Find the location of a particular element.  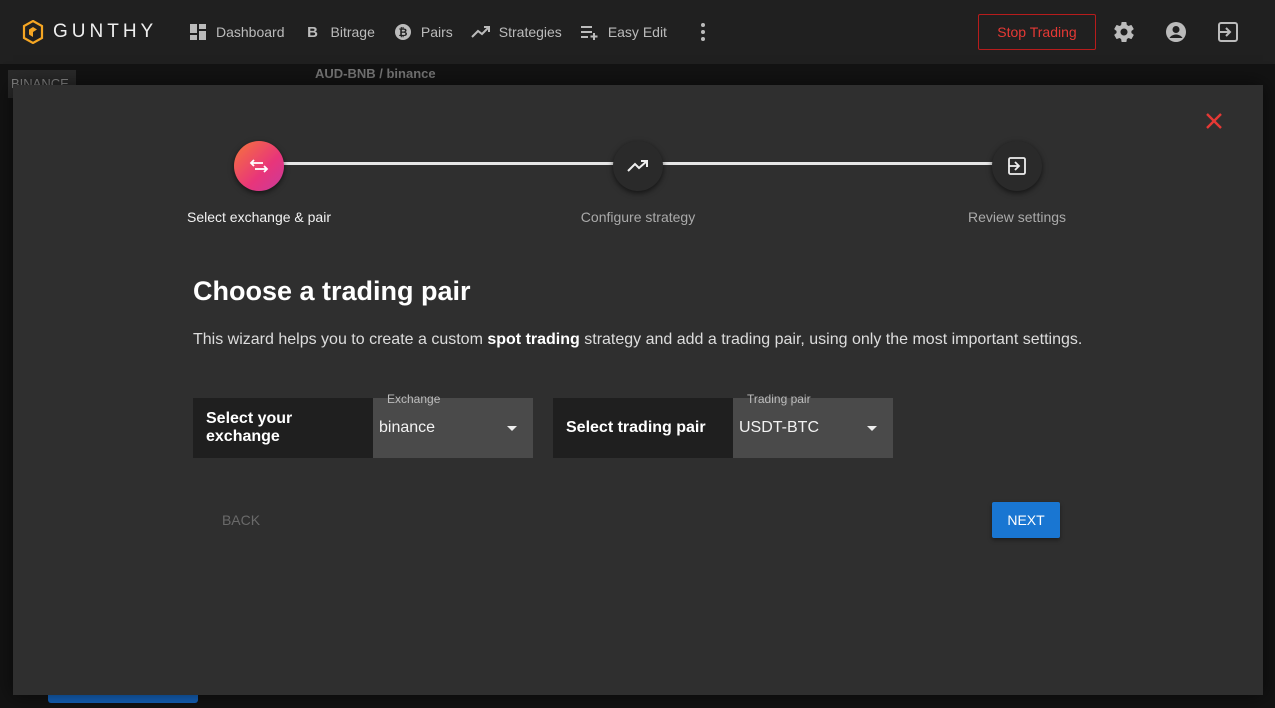

nav-item-label: Bitrage is located at coordinates (352, 32).